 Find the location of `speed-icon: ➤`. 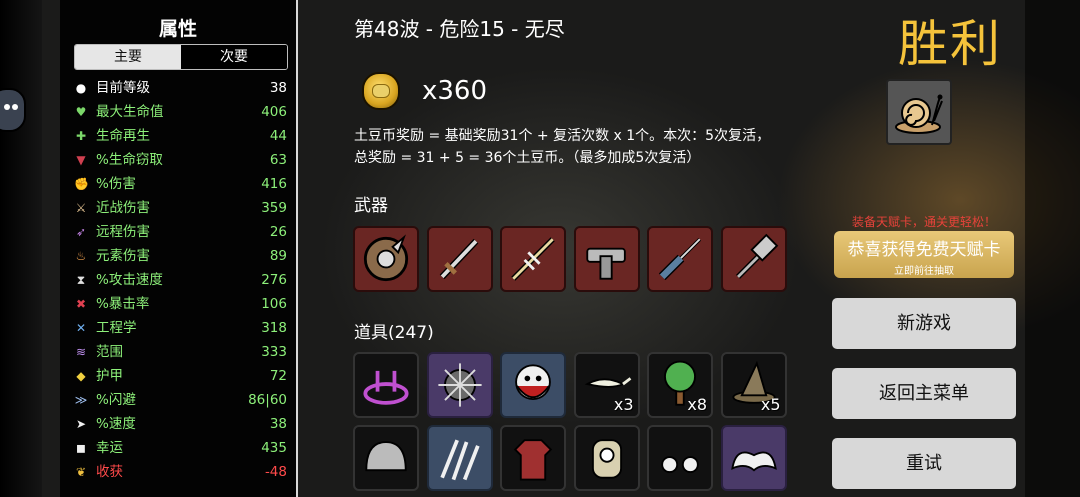

speed-icon: ➤ is located at coordinates (81, 424).